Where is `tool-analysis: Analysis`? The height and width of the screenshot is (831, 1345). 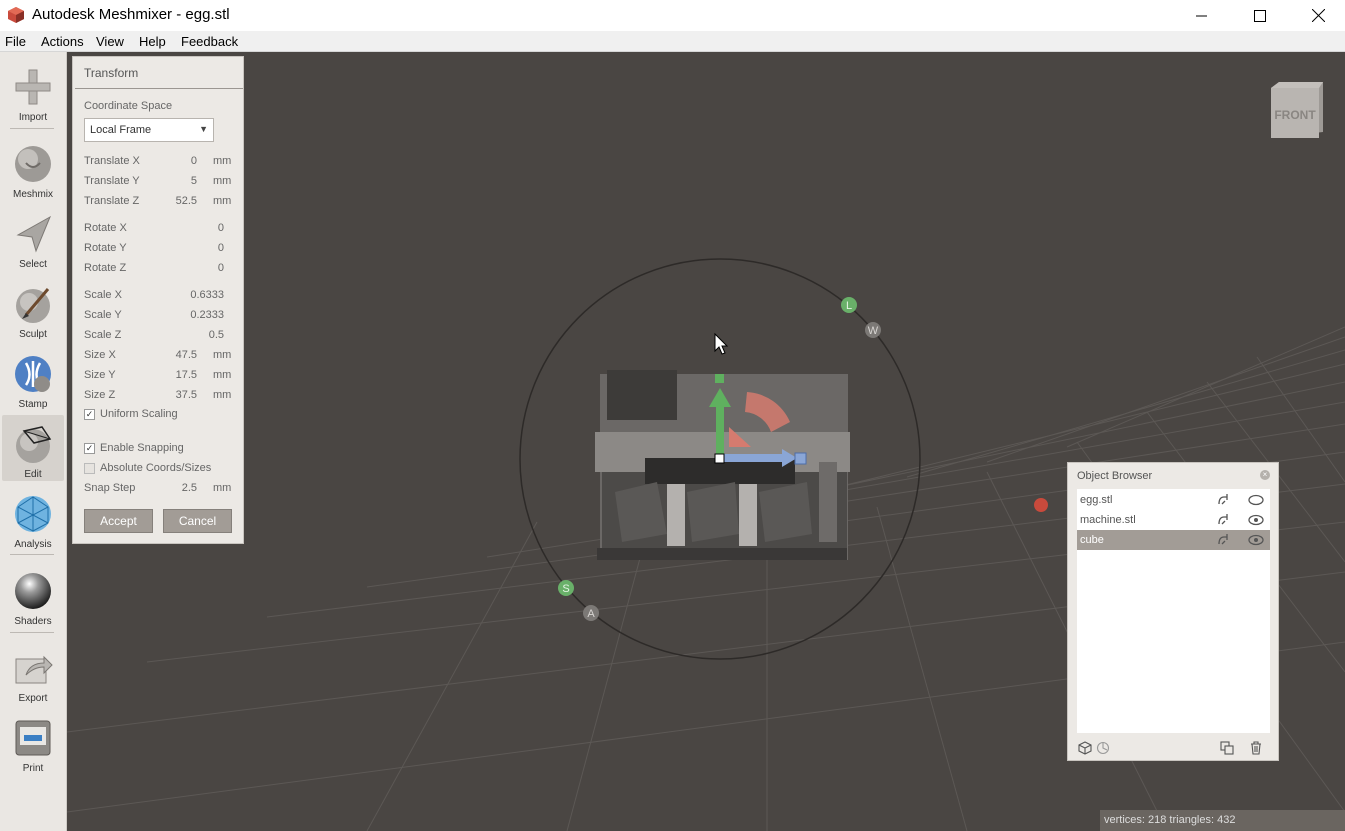
tool-analysis: Analysis is located at coordinates (33, 518).